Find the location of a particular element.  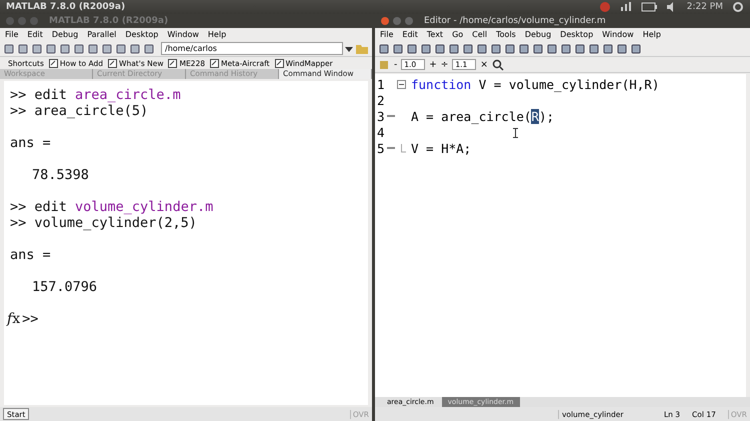

output-value: 78.5398 is located at coordinates (60, 175).